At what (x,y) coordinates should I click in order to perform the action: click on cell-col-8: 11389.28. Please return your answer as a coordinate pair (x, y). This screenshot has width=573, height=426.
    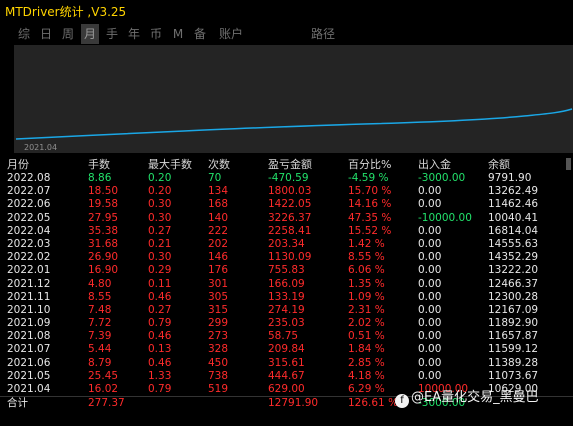
    Looking at the image, I should click on (513, 362).